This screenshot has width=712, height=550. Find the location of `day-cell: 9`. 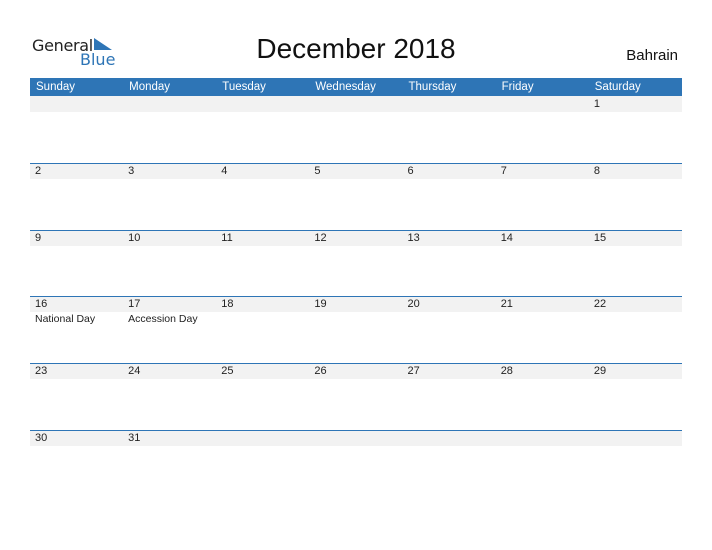

day-cell: 9 is located at coordinates (76, 263).